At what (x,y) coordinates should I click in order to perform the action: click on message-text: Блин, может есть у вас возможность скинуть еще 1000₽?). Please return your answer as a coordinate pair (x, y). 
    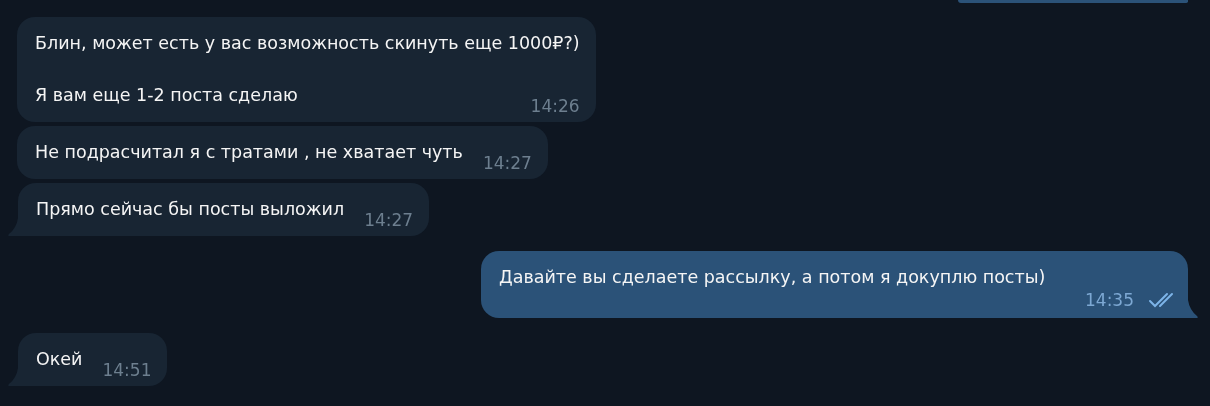
    Looking at the image, I should click on (307, 43).